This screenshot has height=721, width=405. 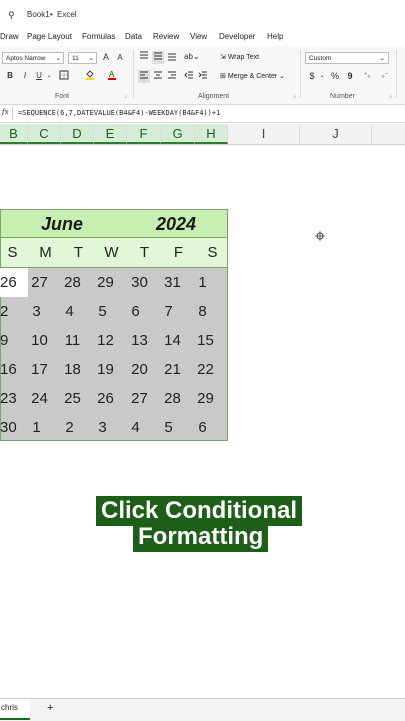 What do you see at coordinates (252, 76) in the screenshot?
I see `merge-center-button: ⊞ Merge & Center ⌄` at bounding box center [252, 76].